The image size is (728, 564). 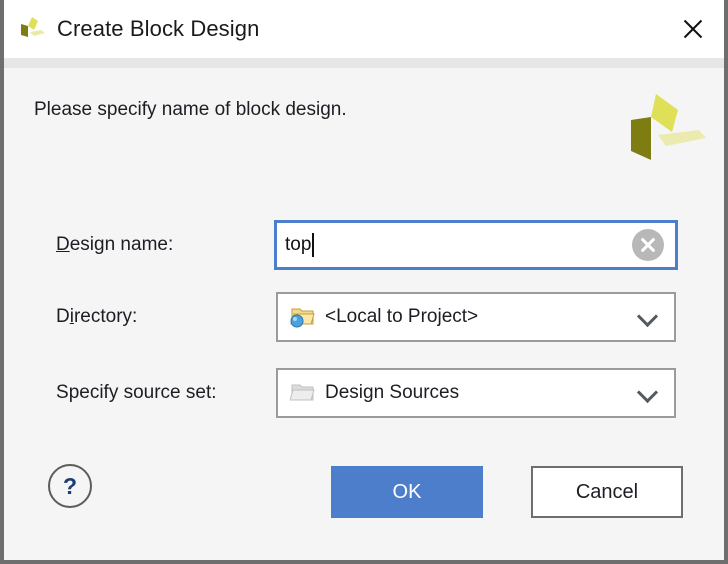 I want to click on source-set-combobox: Design Sources, so click(x=476, y=393).